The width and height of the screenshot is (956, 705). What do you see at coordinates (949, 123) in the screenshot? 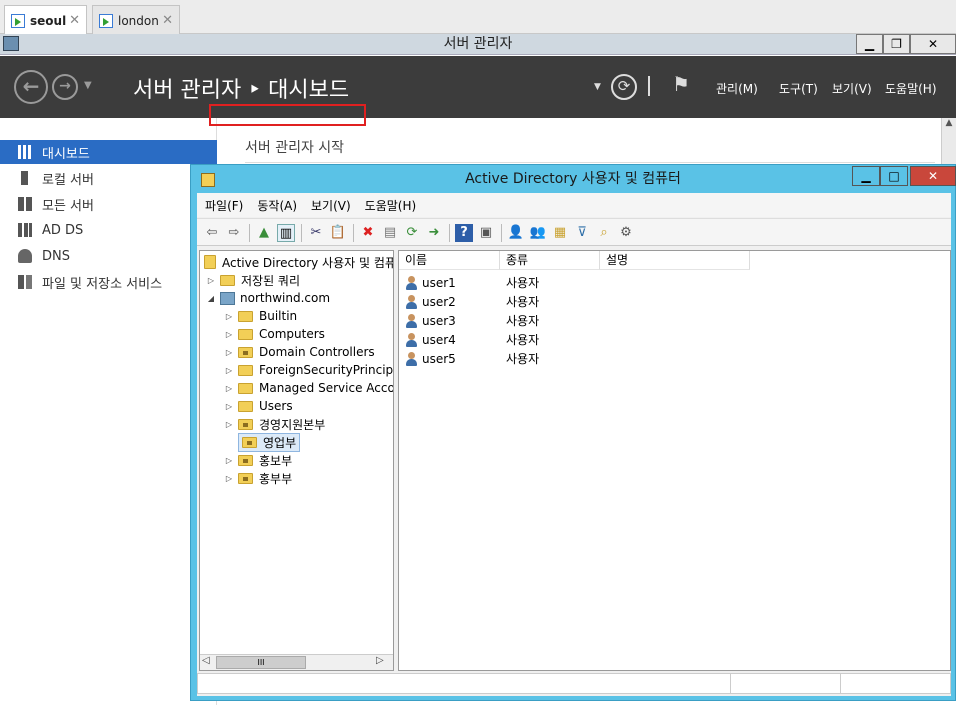
I see `scroll-up-icon: ▲` at bounding box center [949, 123].